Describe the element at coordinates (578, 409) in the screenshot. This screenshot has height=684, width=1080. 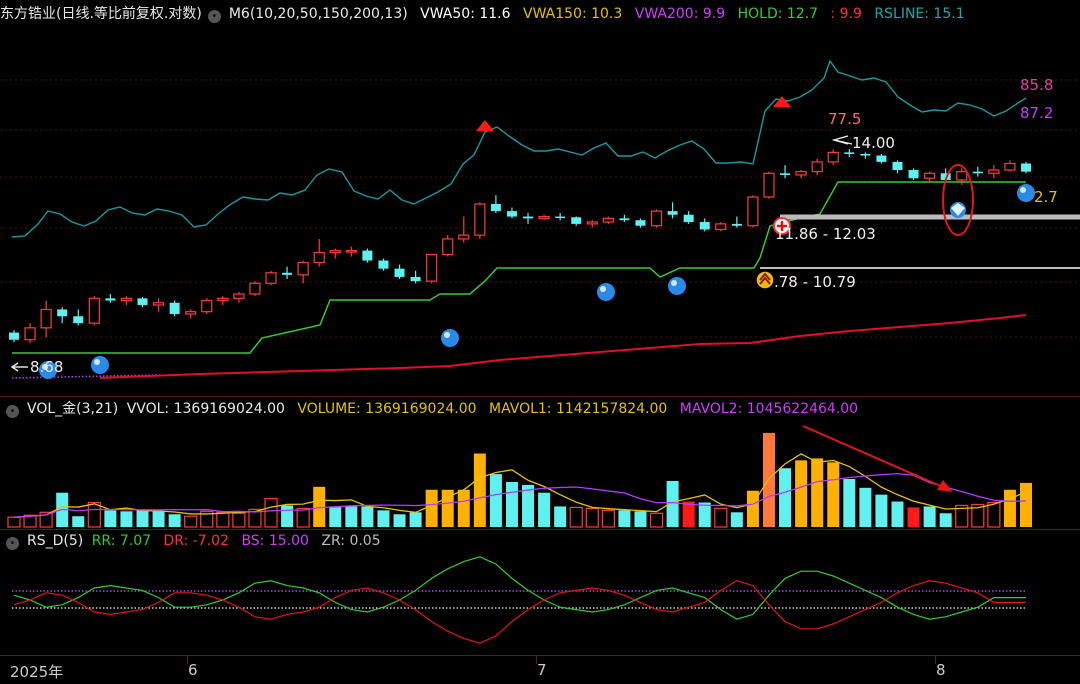
I see `mavol1-label: MAVOL1: 1142157824.00` at that location.